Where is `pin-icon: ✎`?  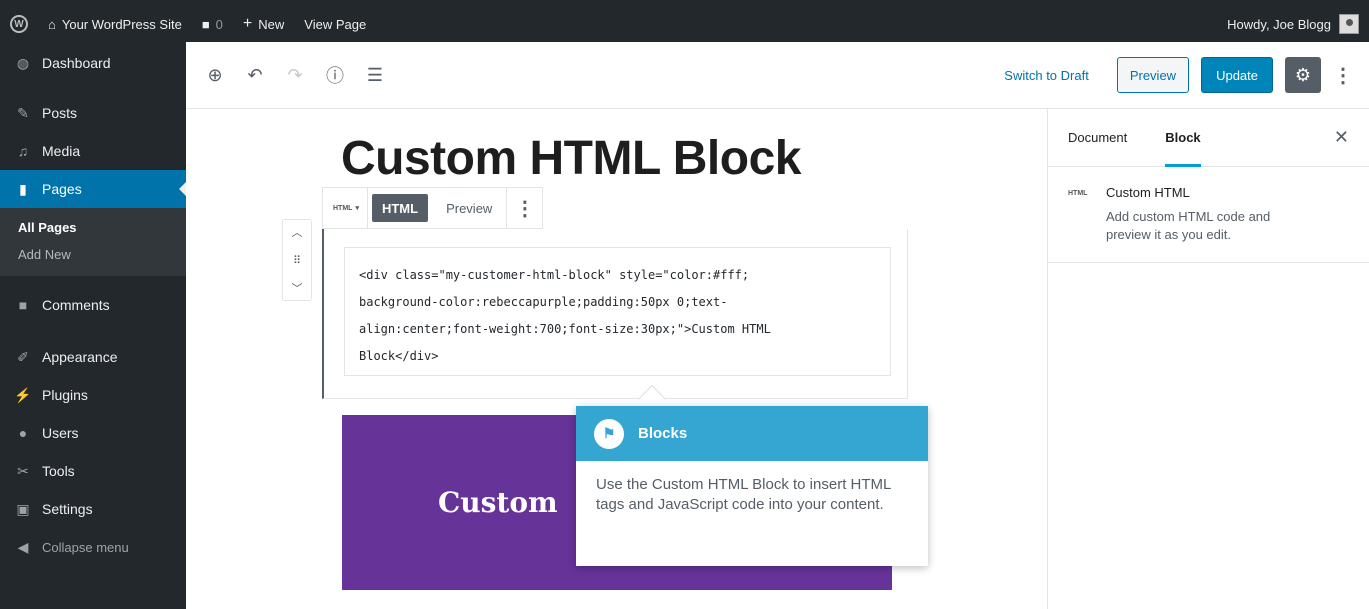 pin-icon: ✎ is located at coordinates (23, 112).